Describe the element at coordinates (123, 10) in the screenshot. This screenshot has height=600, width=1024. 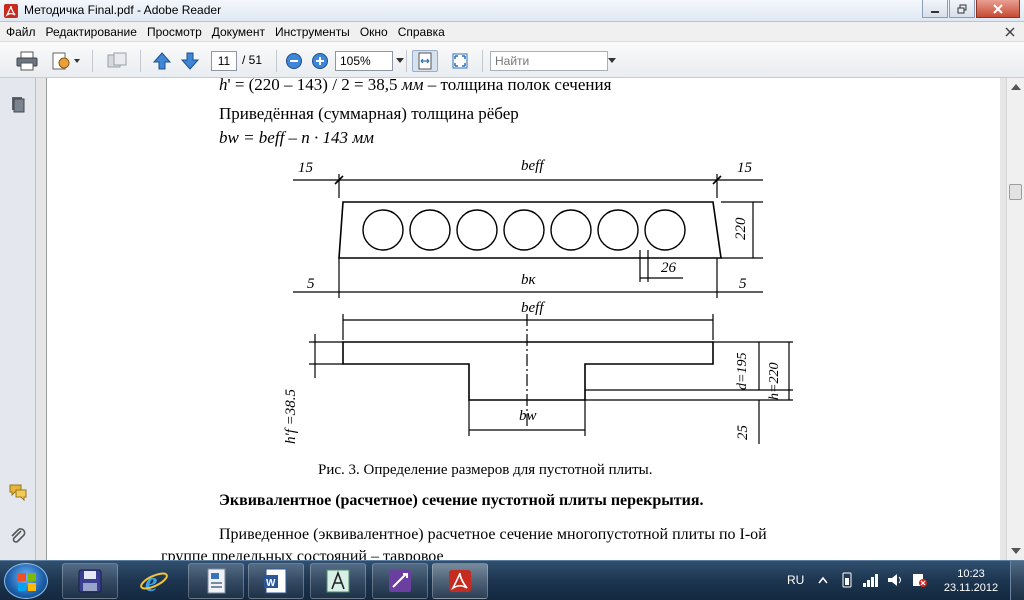
I see `window-title: Методичка Final.pdf - Adobe Reader` at that location.